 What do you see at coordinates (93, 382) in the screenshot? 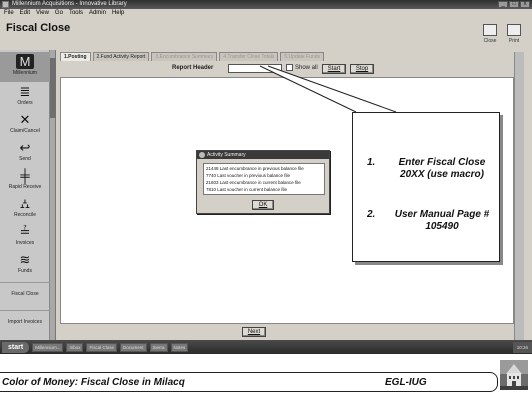
I see `footer-title: Color of Money: Fiscal Close in Milacq` at bounding box center [93, 382].